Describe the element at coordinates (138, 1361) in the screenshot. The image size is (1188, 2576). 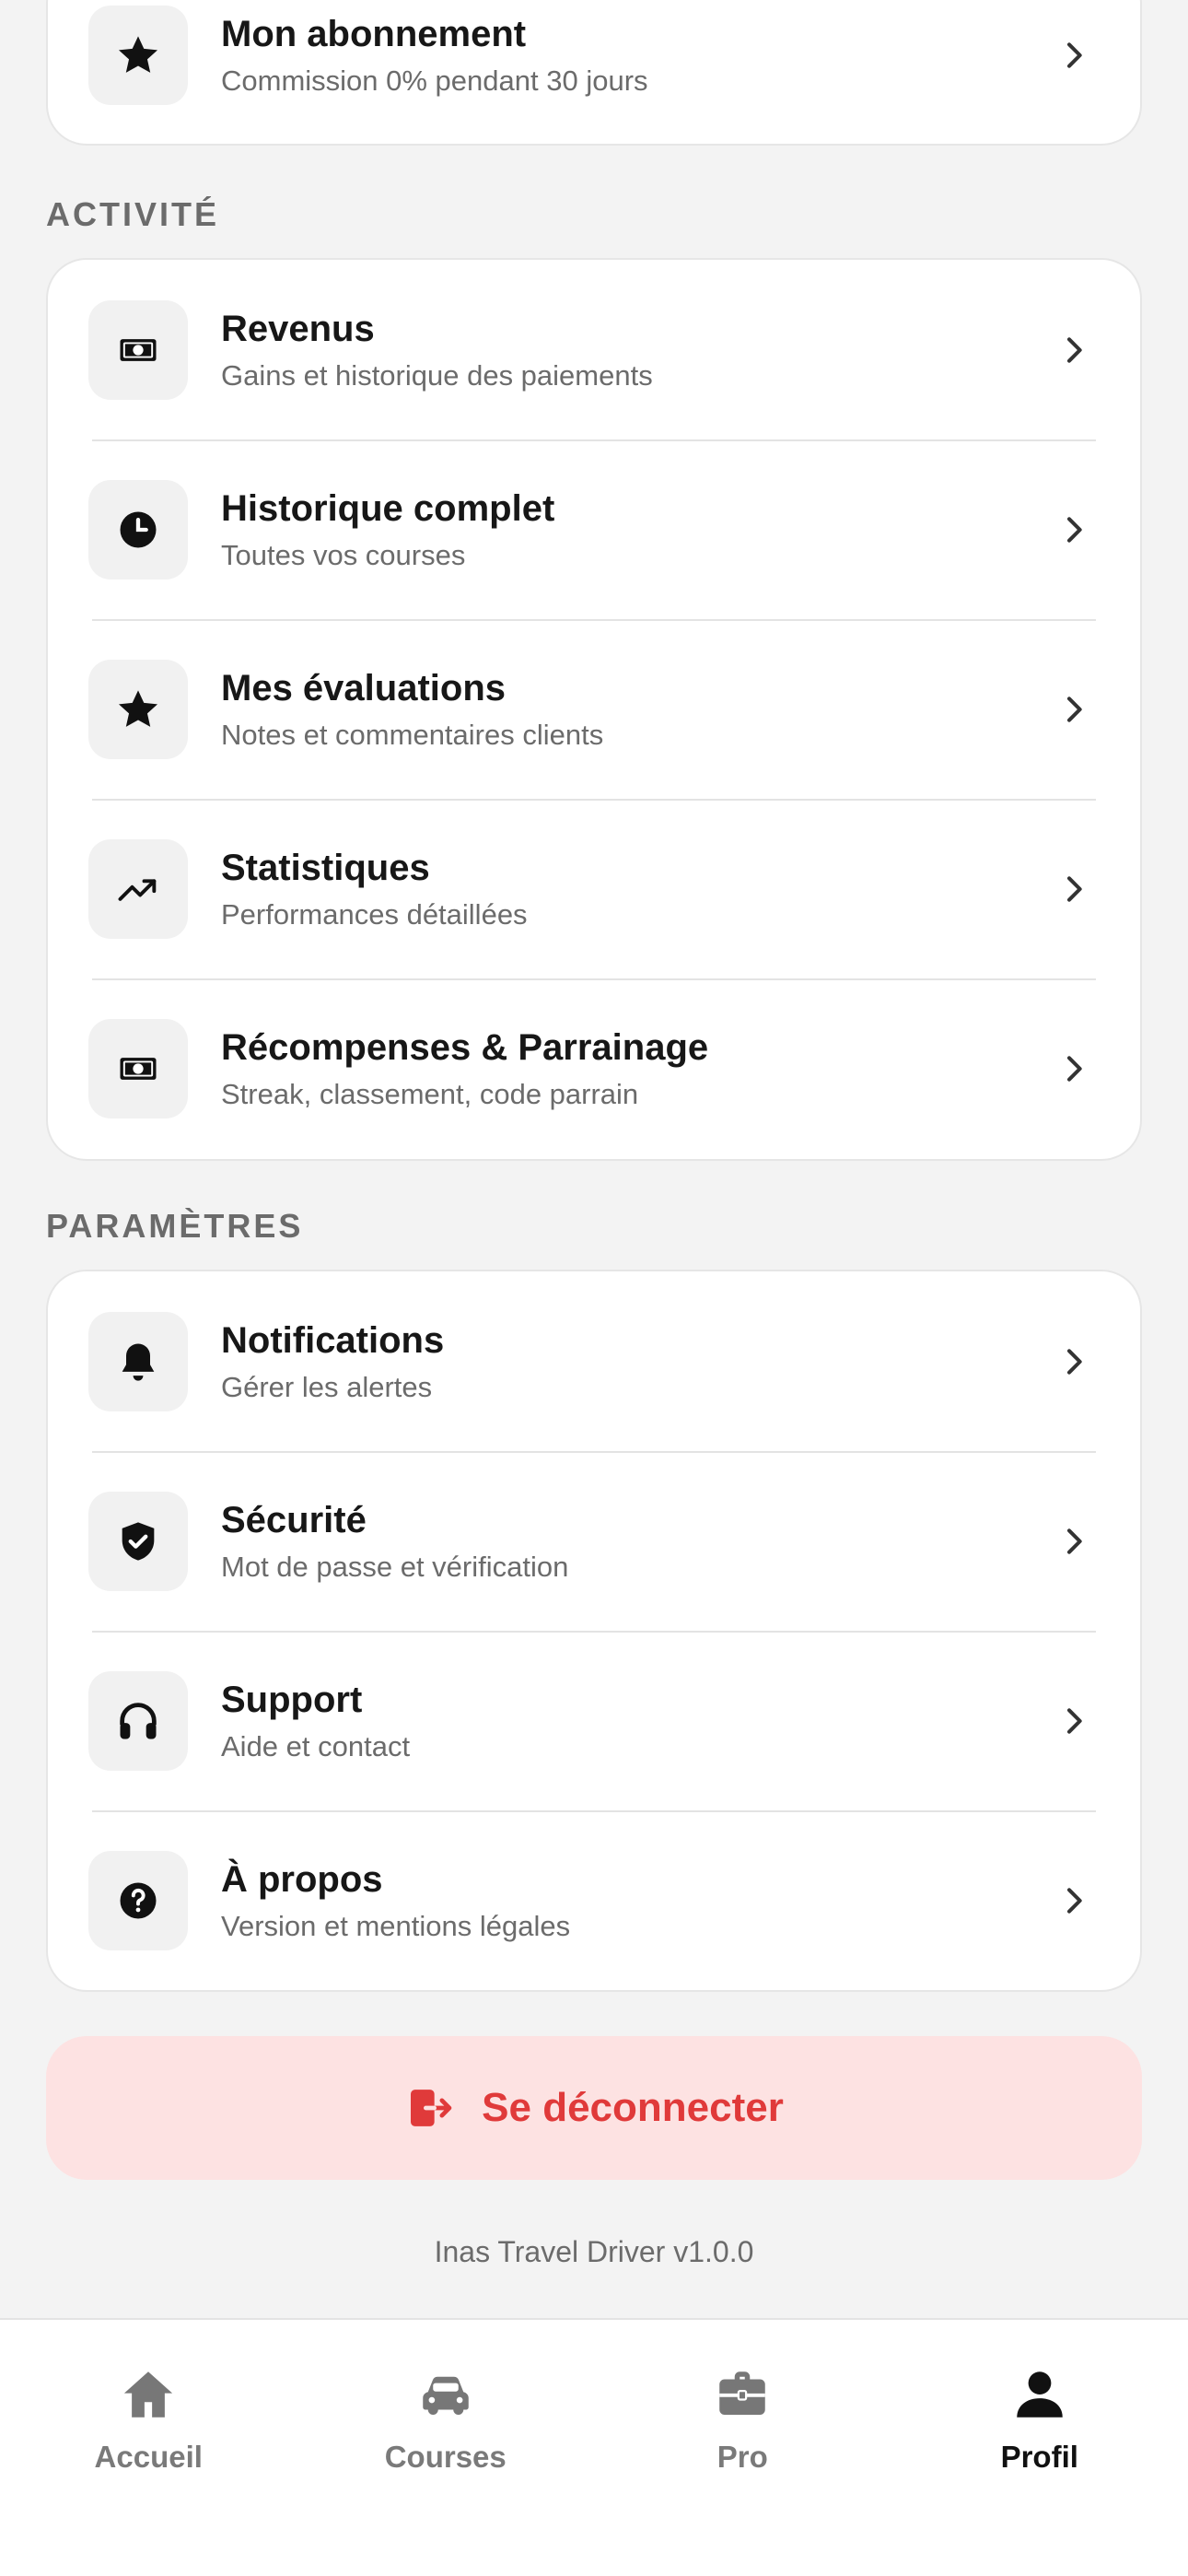
I see `bell-icon` at that location.